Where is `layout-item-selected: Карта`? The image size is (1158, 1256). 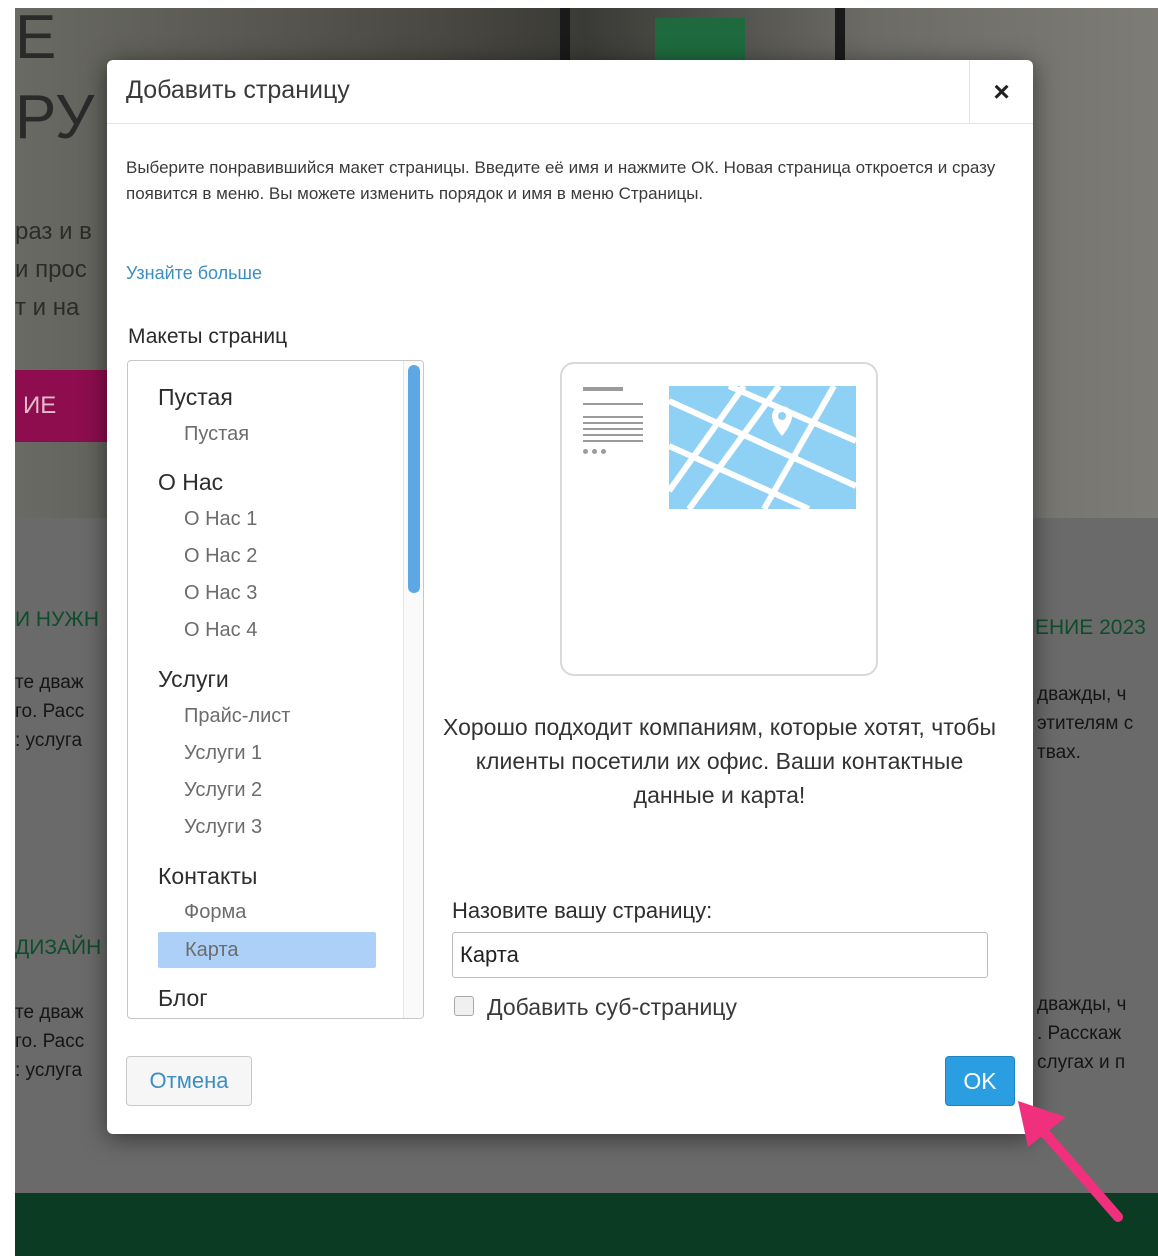
layout-item-selected: Карта is located at coordinates (267, 950).